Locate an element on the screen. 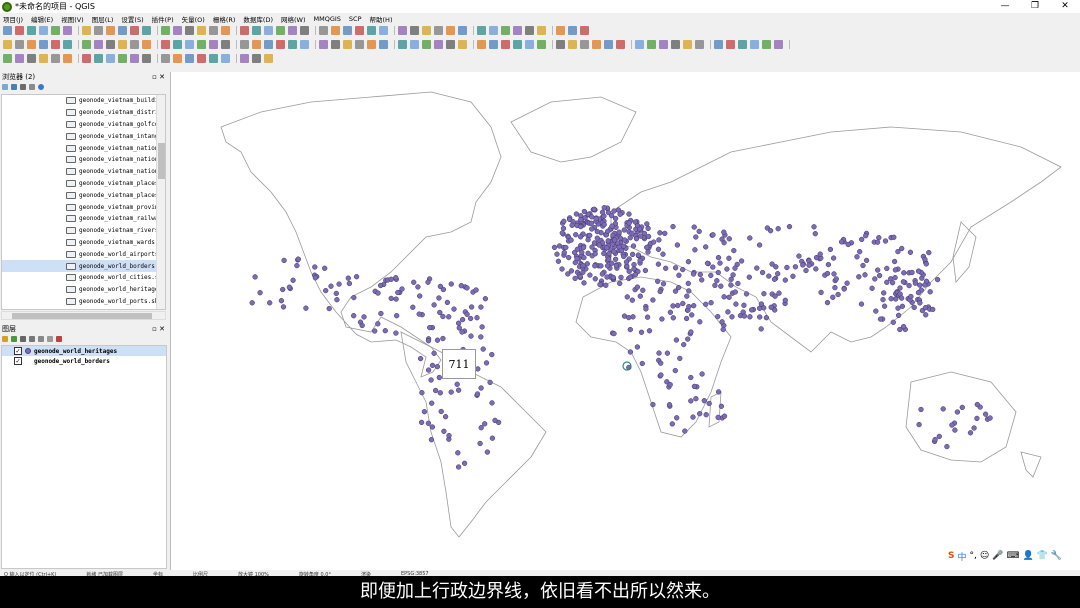  ime-voice-icon: 🎤 is located at coordinates (997, 556).